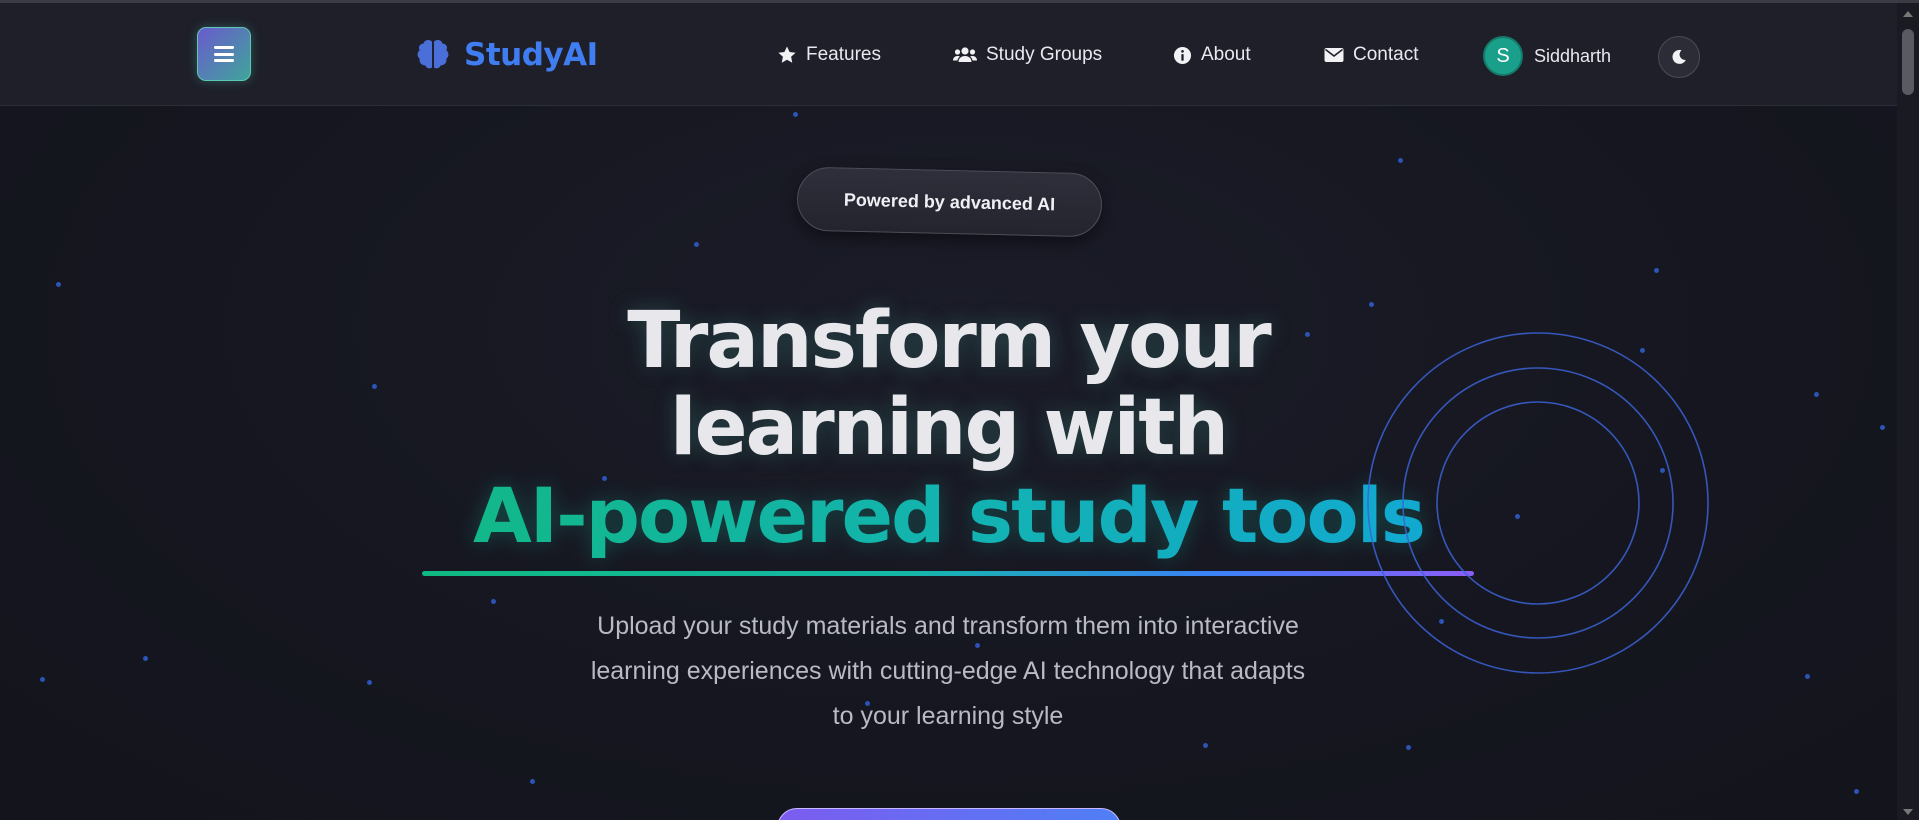 This screenshot has height=820, width=1919. What do you see at coordinates (965, 54) in the screenshot?
I see `users-icon` at bounding box center [965, 54].